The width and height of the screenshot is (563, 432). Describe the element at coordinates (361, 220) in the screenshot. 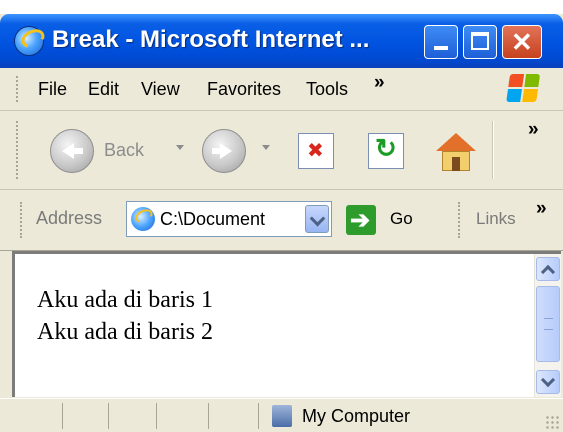

I see `go-arrow-icon` at that location.